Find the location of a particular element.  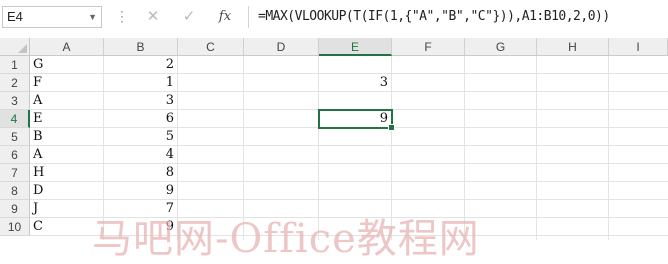

cell-b4: 6 is located at coordinates (141, 119).